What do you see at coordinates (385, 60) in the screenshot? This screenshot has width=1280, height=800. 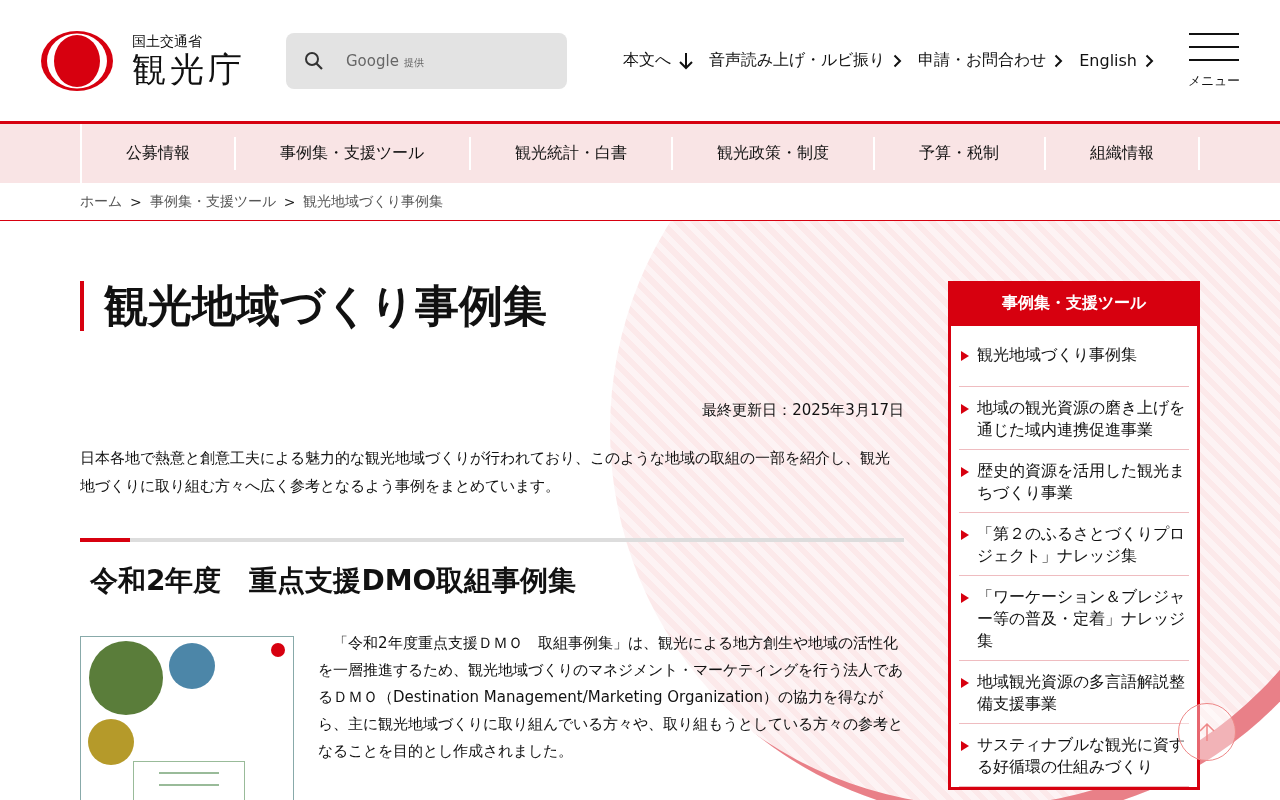 I see `search-placeholder: Google 提供` at bounding box center [385, 60].